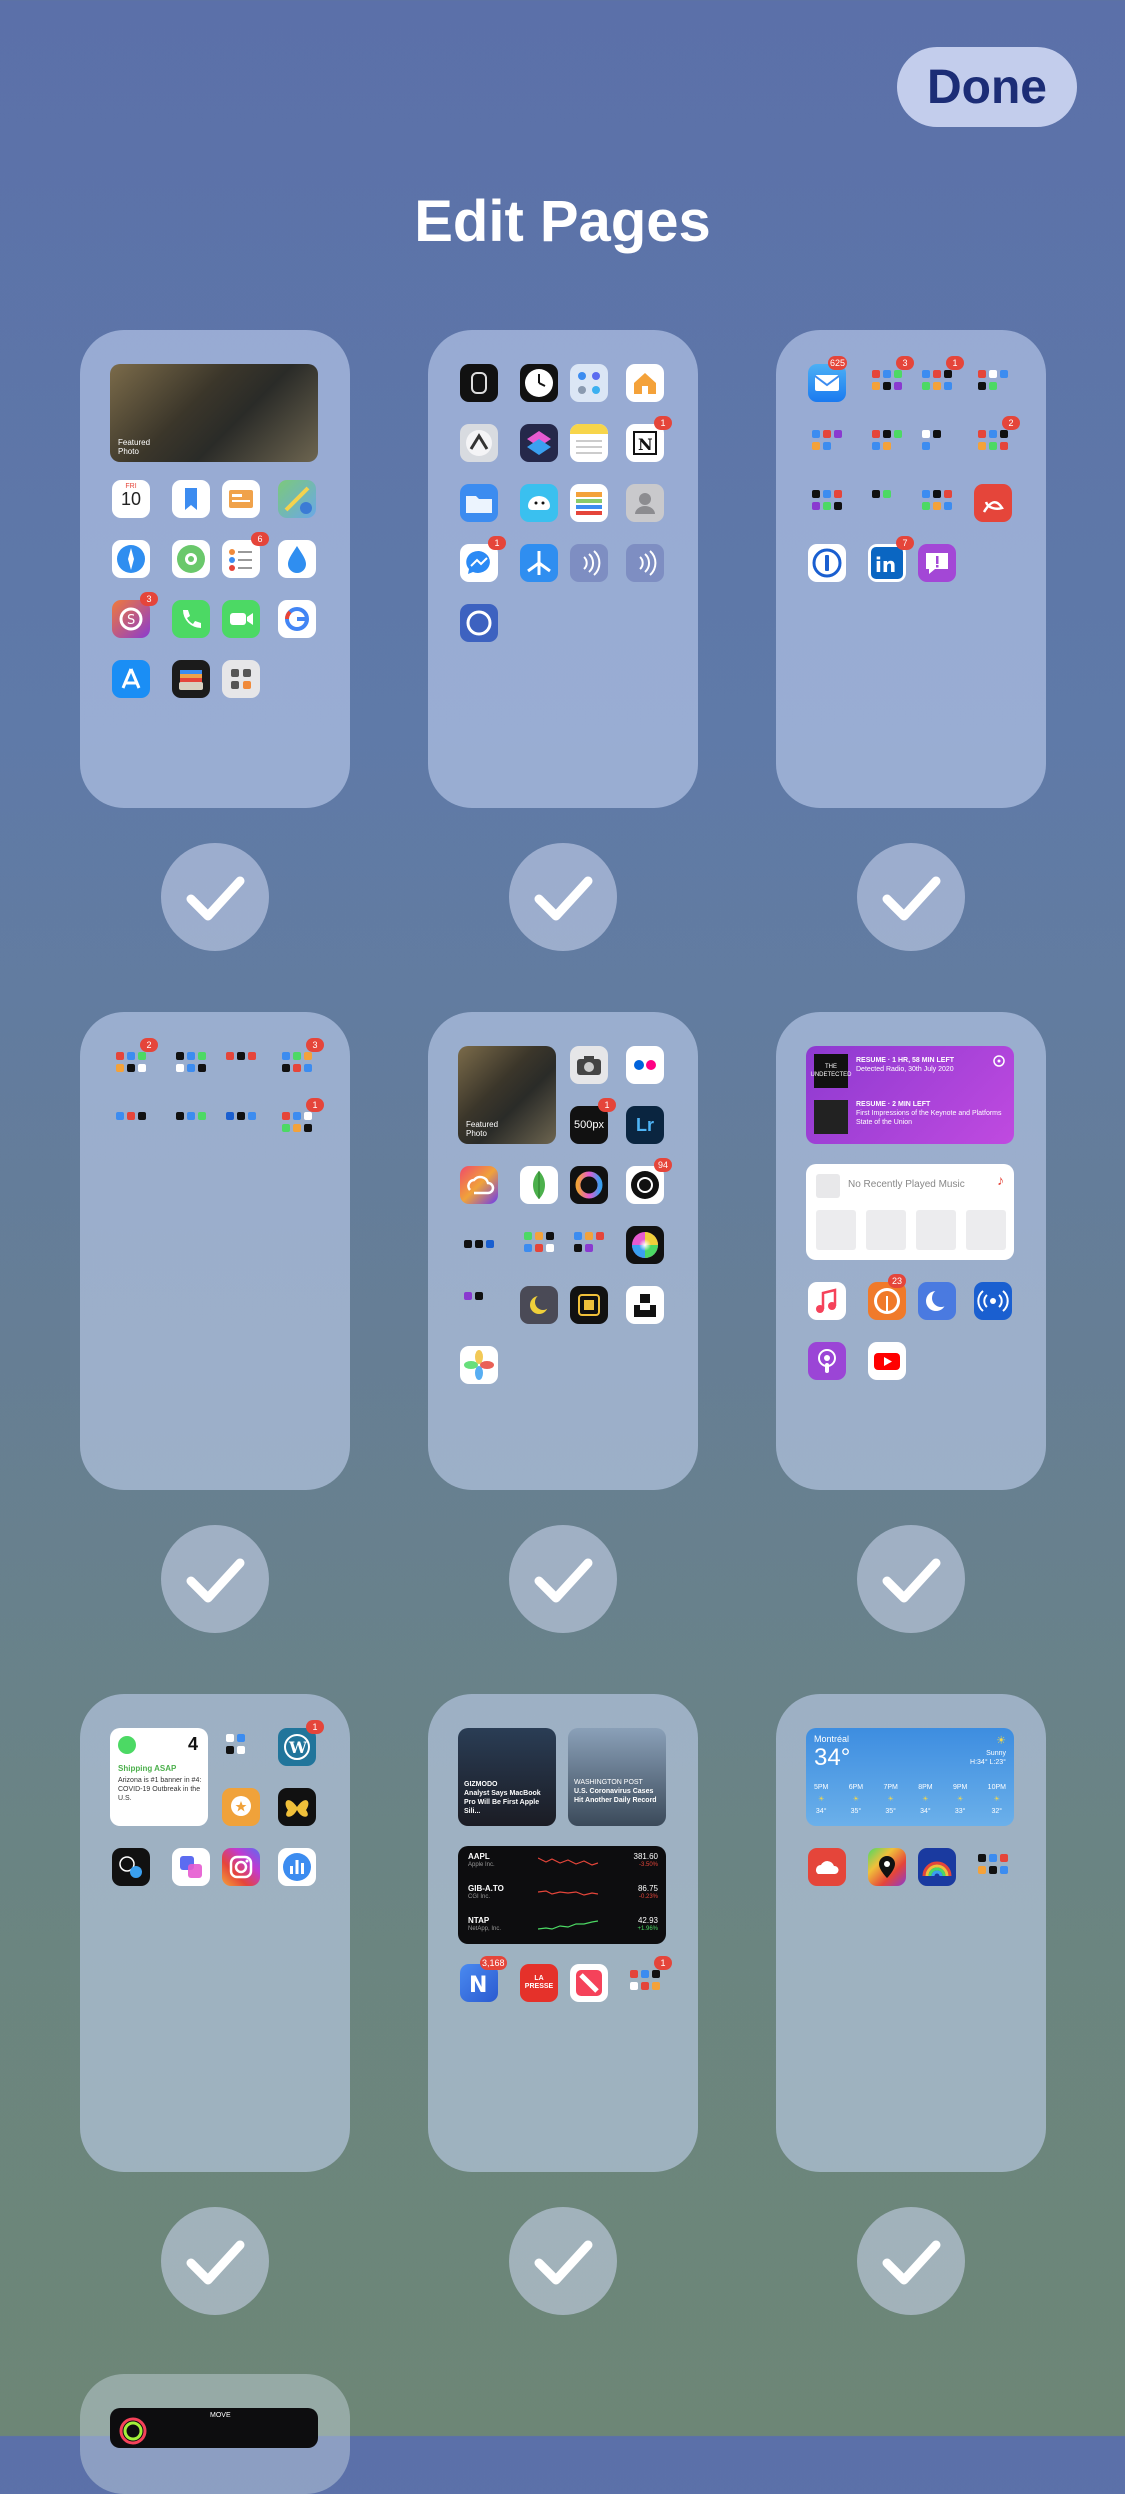 Image resolution: width=1125 pixels, height=2494 pixels. What do you see at coordinates (911, 1579) in the screenshot?
I see `page-6-checkmark` at bounding box center [911, 1579].